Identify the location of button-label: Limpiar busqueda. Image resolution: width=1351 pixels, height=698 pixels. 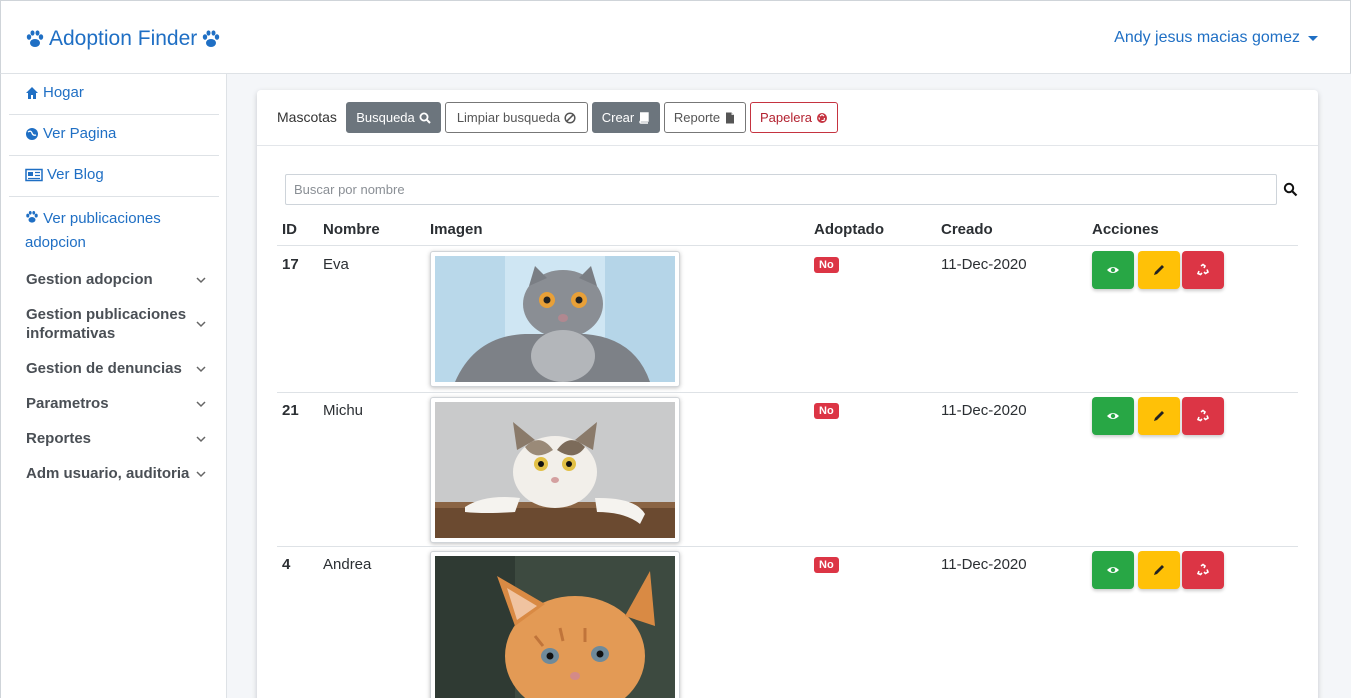
(508, 117).